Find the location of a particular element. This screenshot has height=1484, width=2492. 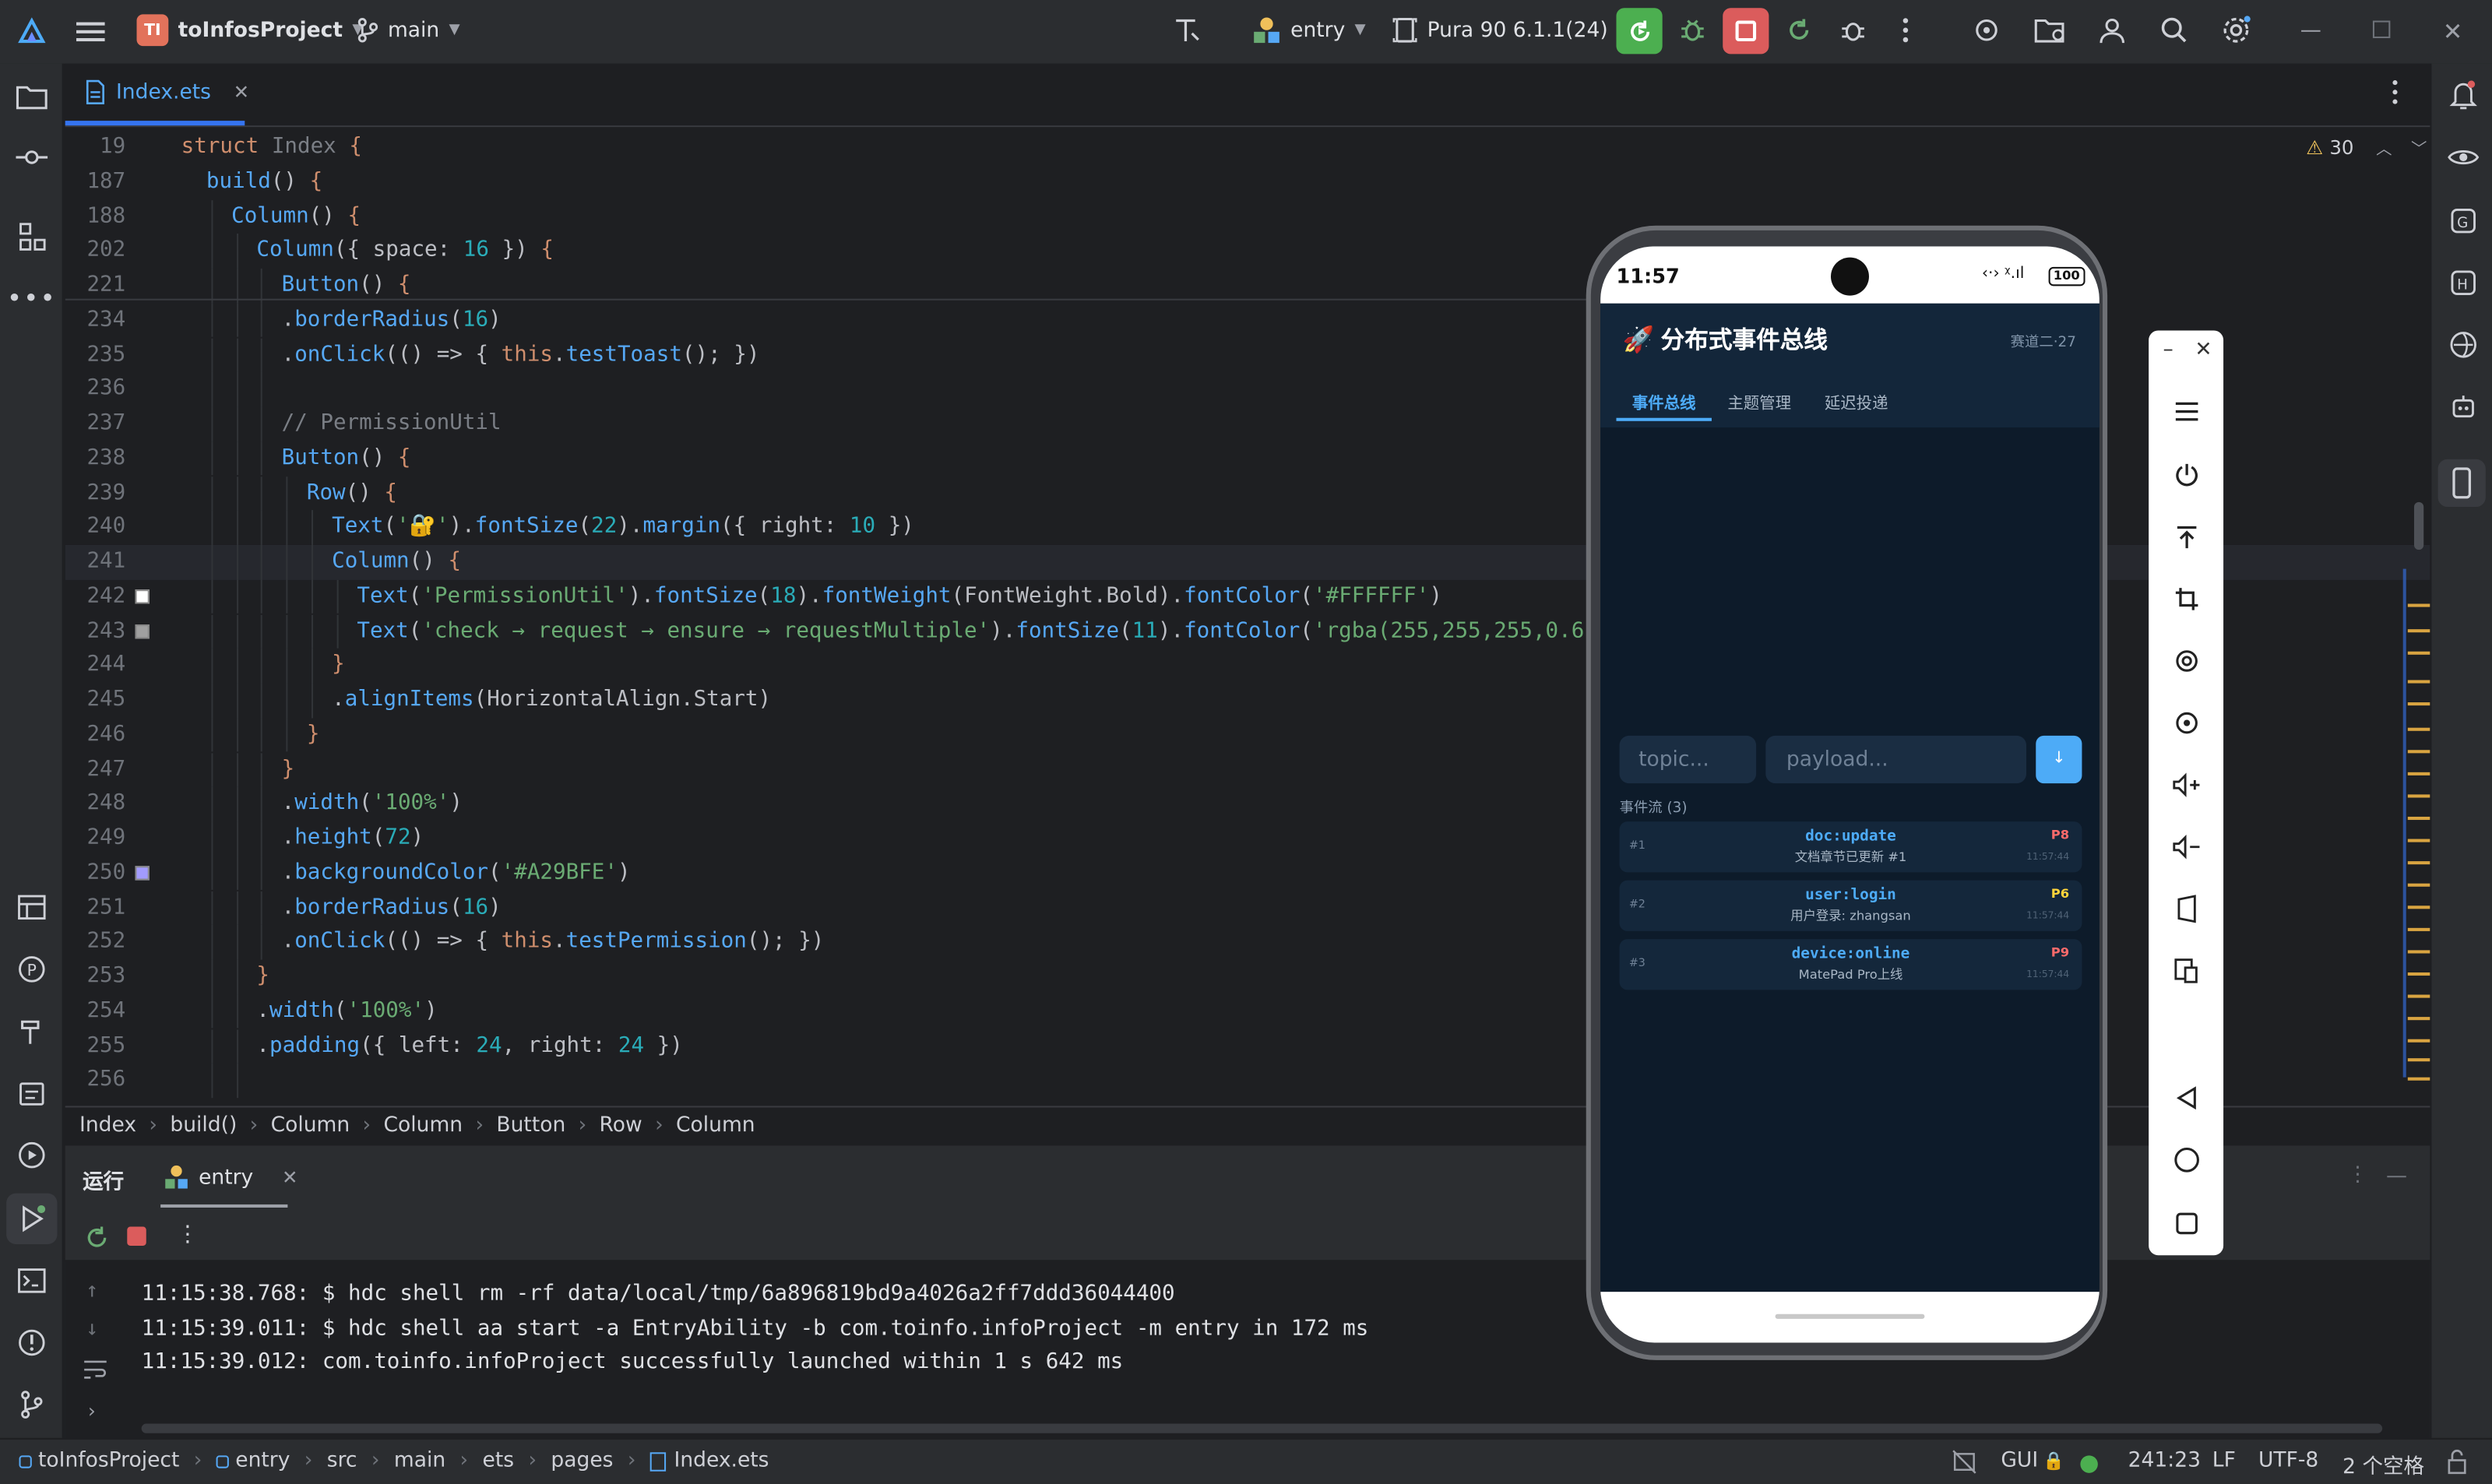

structure-icon is located at coordinates (32, 238).